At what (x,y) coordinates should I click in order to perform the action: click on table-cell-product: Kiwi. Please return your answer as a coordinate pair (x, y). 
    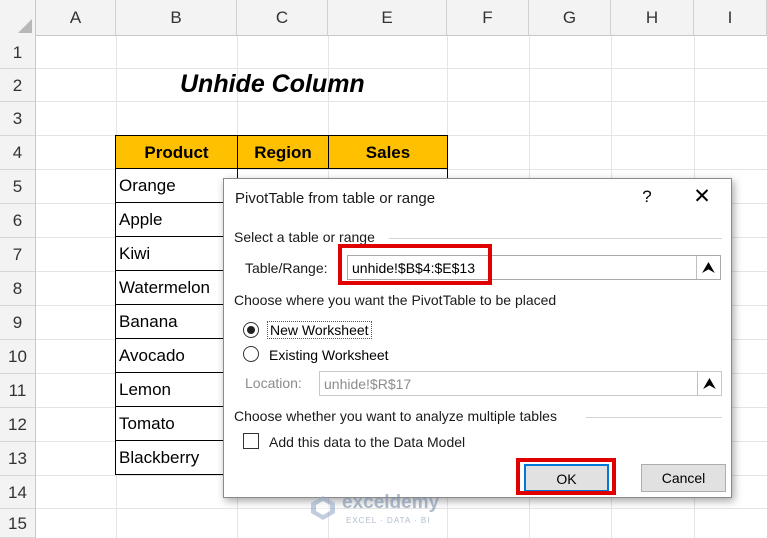
    Looking at the image, I should click on (176, 254).